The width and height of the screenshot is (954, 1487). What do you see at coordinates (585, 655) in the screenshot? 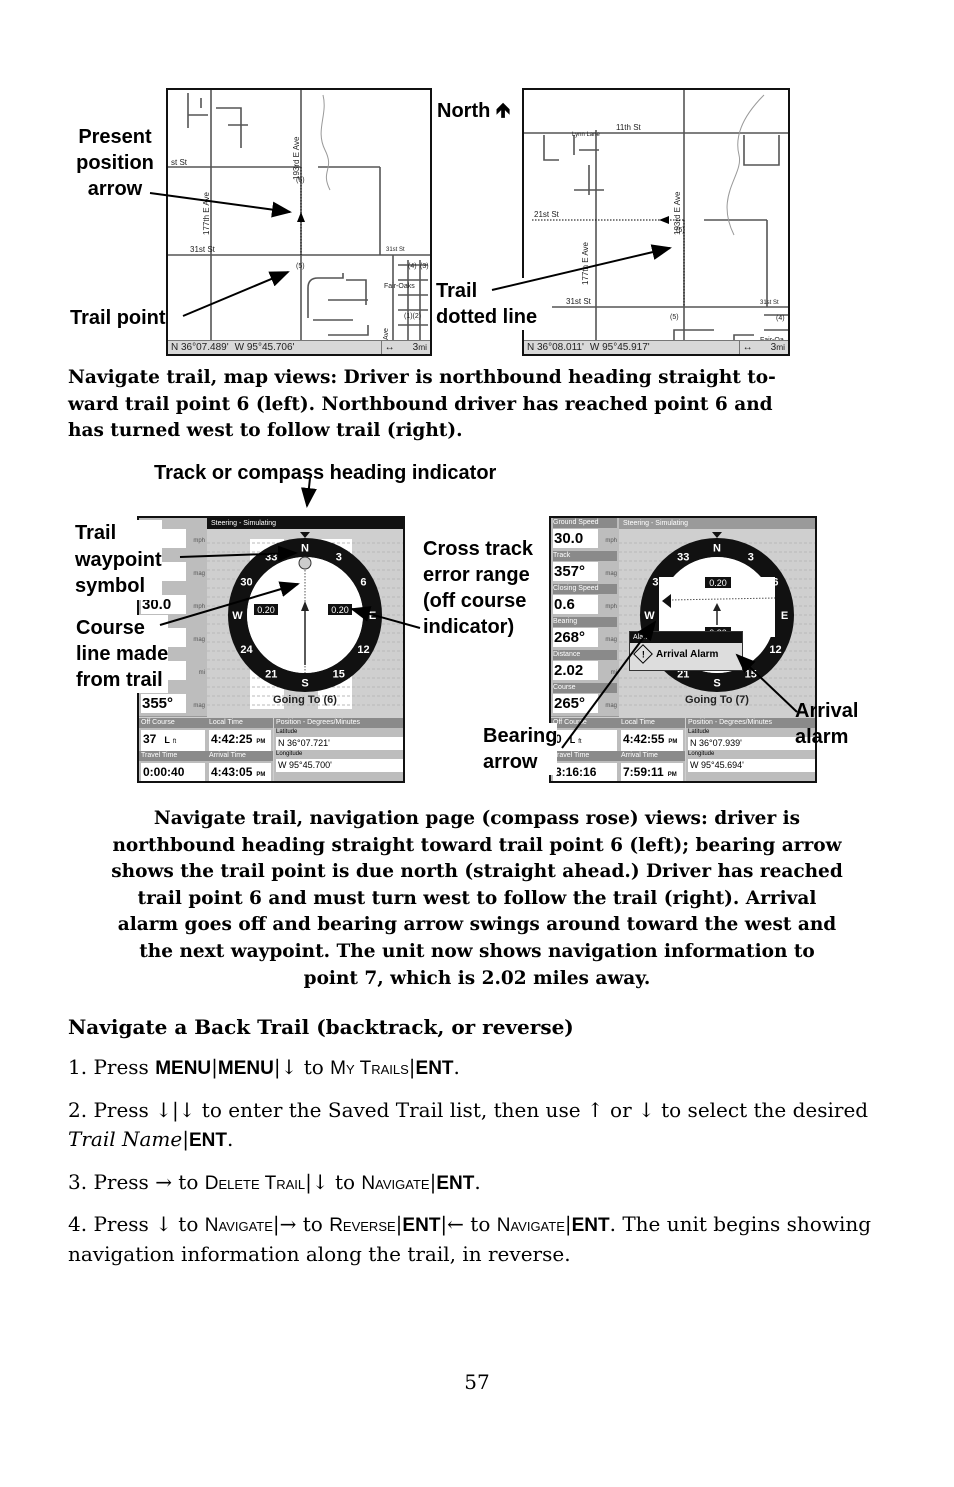
I see `panel-label: Distance` at bounding box center [585, 655].